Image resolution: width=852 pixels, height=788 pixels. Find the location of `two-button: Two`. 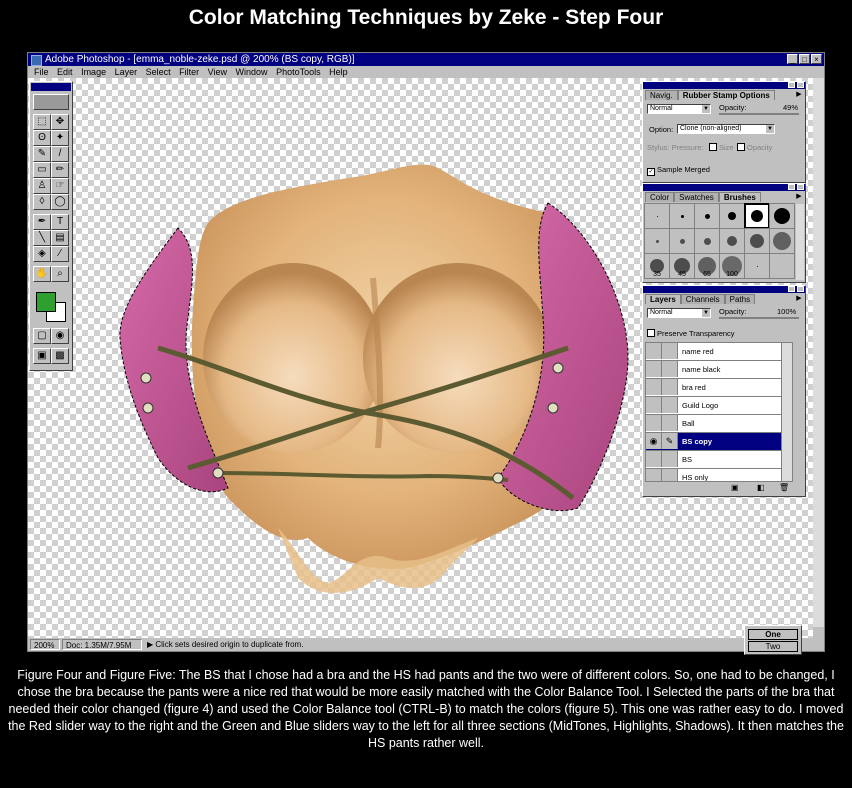

two-button: Two is located at coordinates (773, 646).